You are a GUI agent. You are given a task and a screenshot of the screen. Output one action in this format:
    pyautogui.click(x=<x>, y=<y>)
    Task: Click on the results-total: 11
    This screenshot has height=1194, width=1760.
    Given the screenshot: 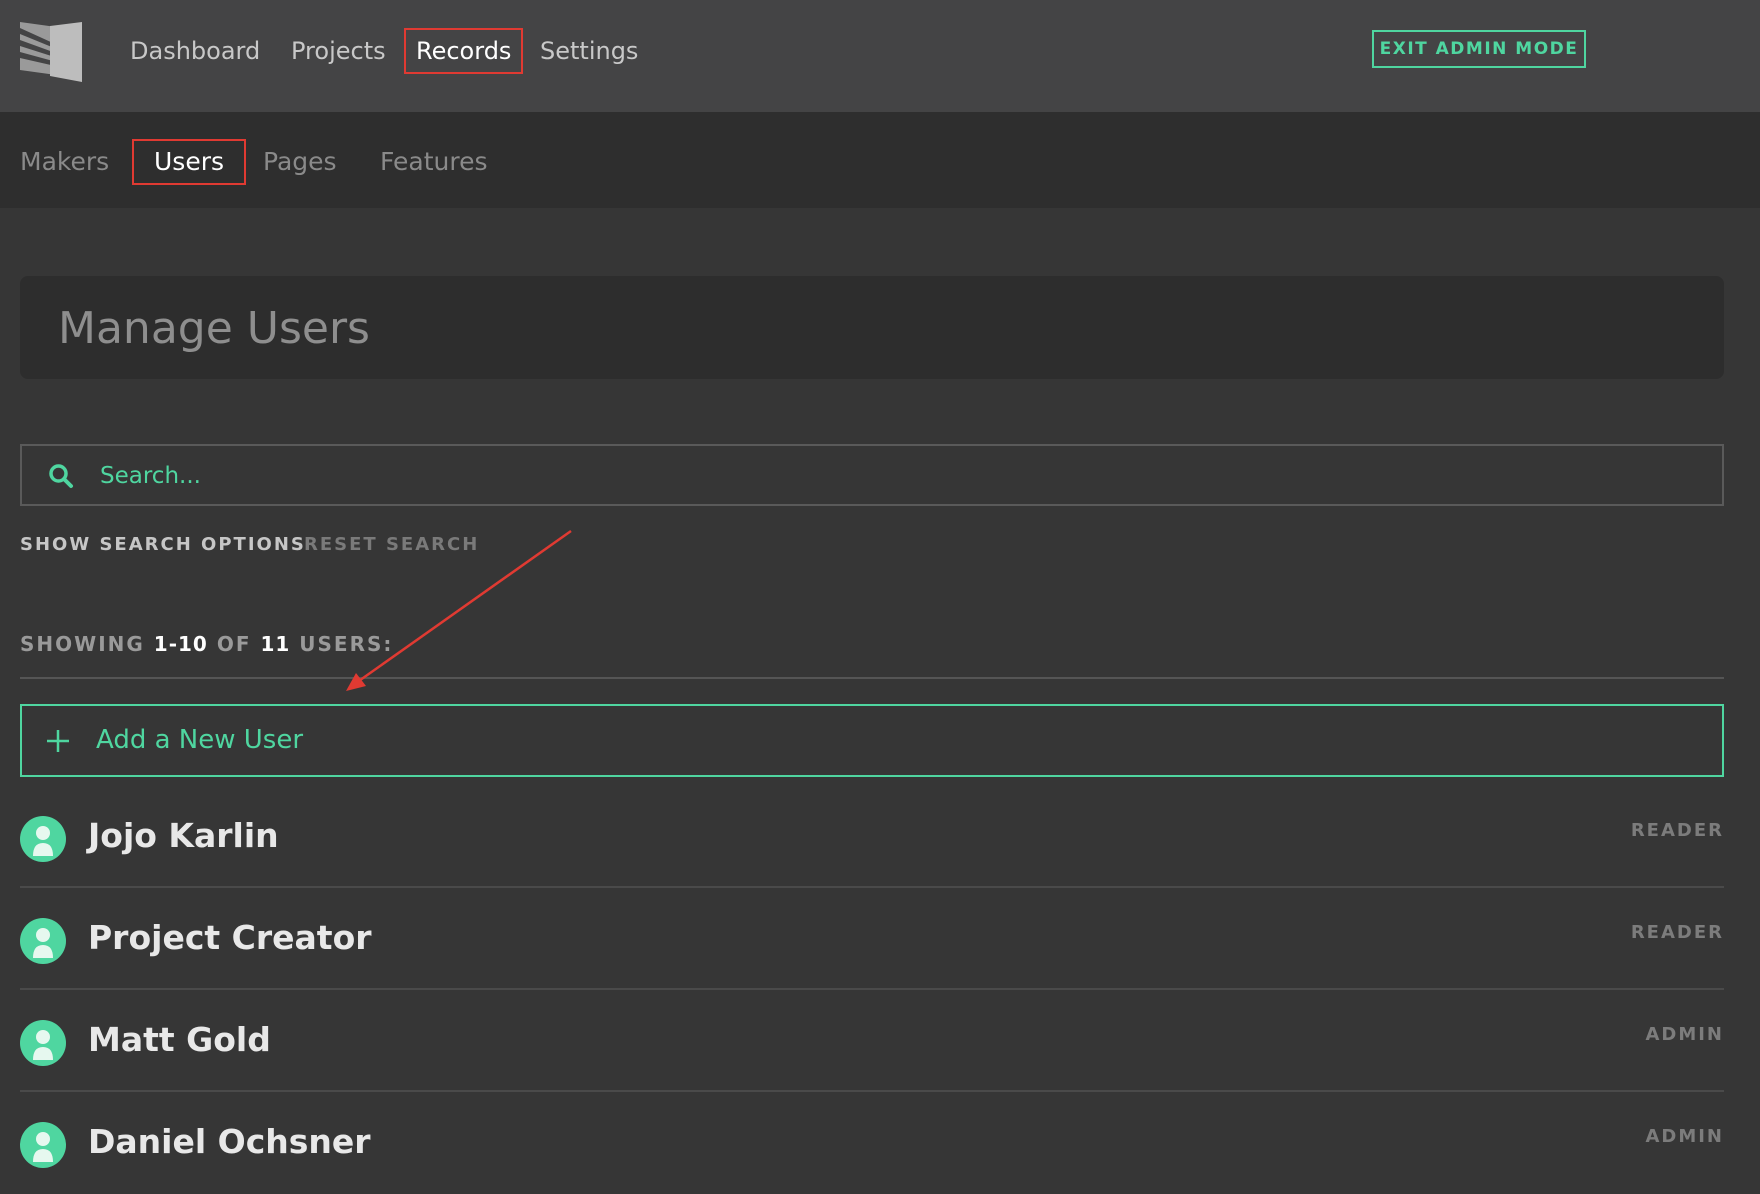 What is the action you would take?
    pyautogui.click(x=275, y=644)
    